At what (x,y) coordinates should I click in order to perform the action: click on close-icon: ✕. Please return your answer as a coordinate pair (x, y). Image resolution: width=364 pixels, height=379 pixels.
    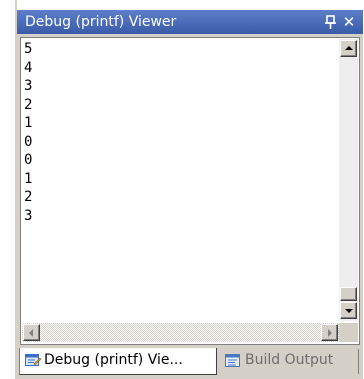
    Looking at the image, I should click on (349, 22).